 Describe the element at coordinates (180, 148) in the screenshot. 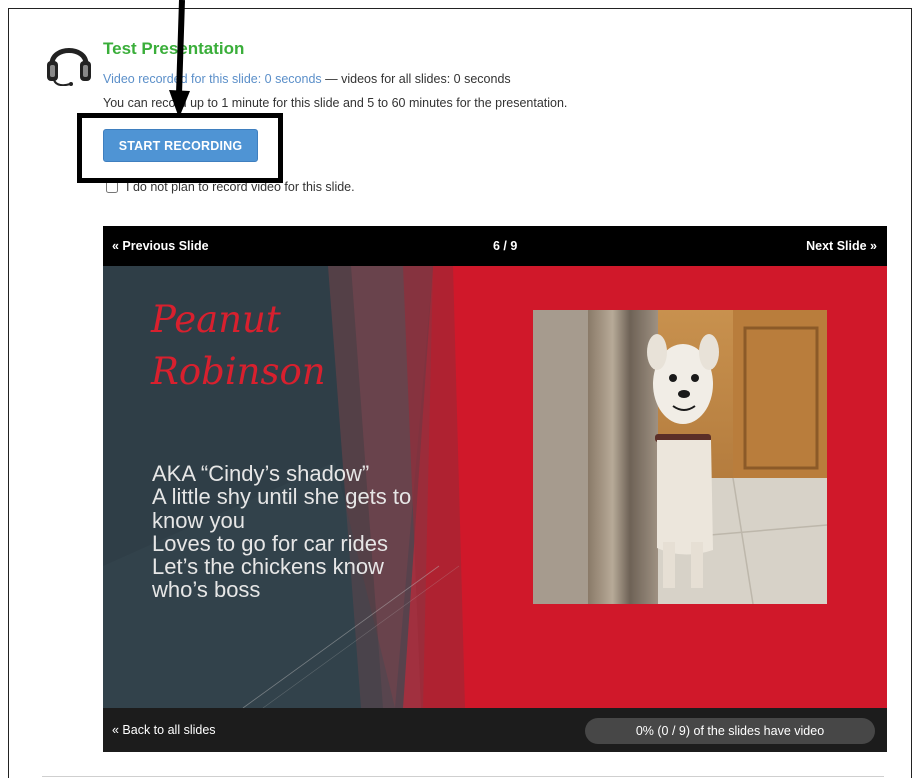

I see `annotation-highlight-box` at that location.